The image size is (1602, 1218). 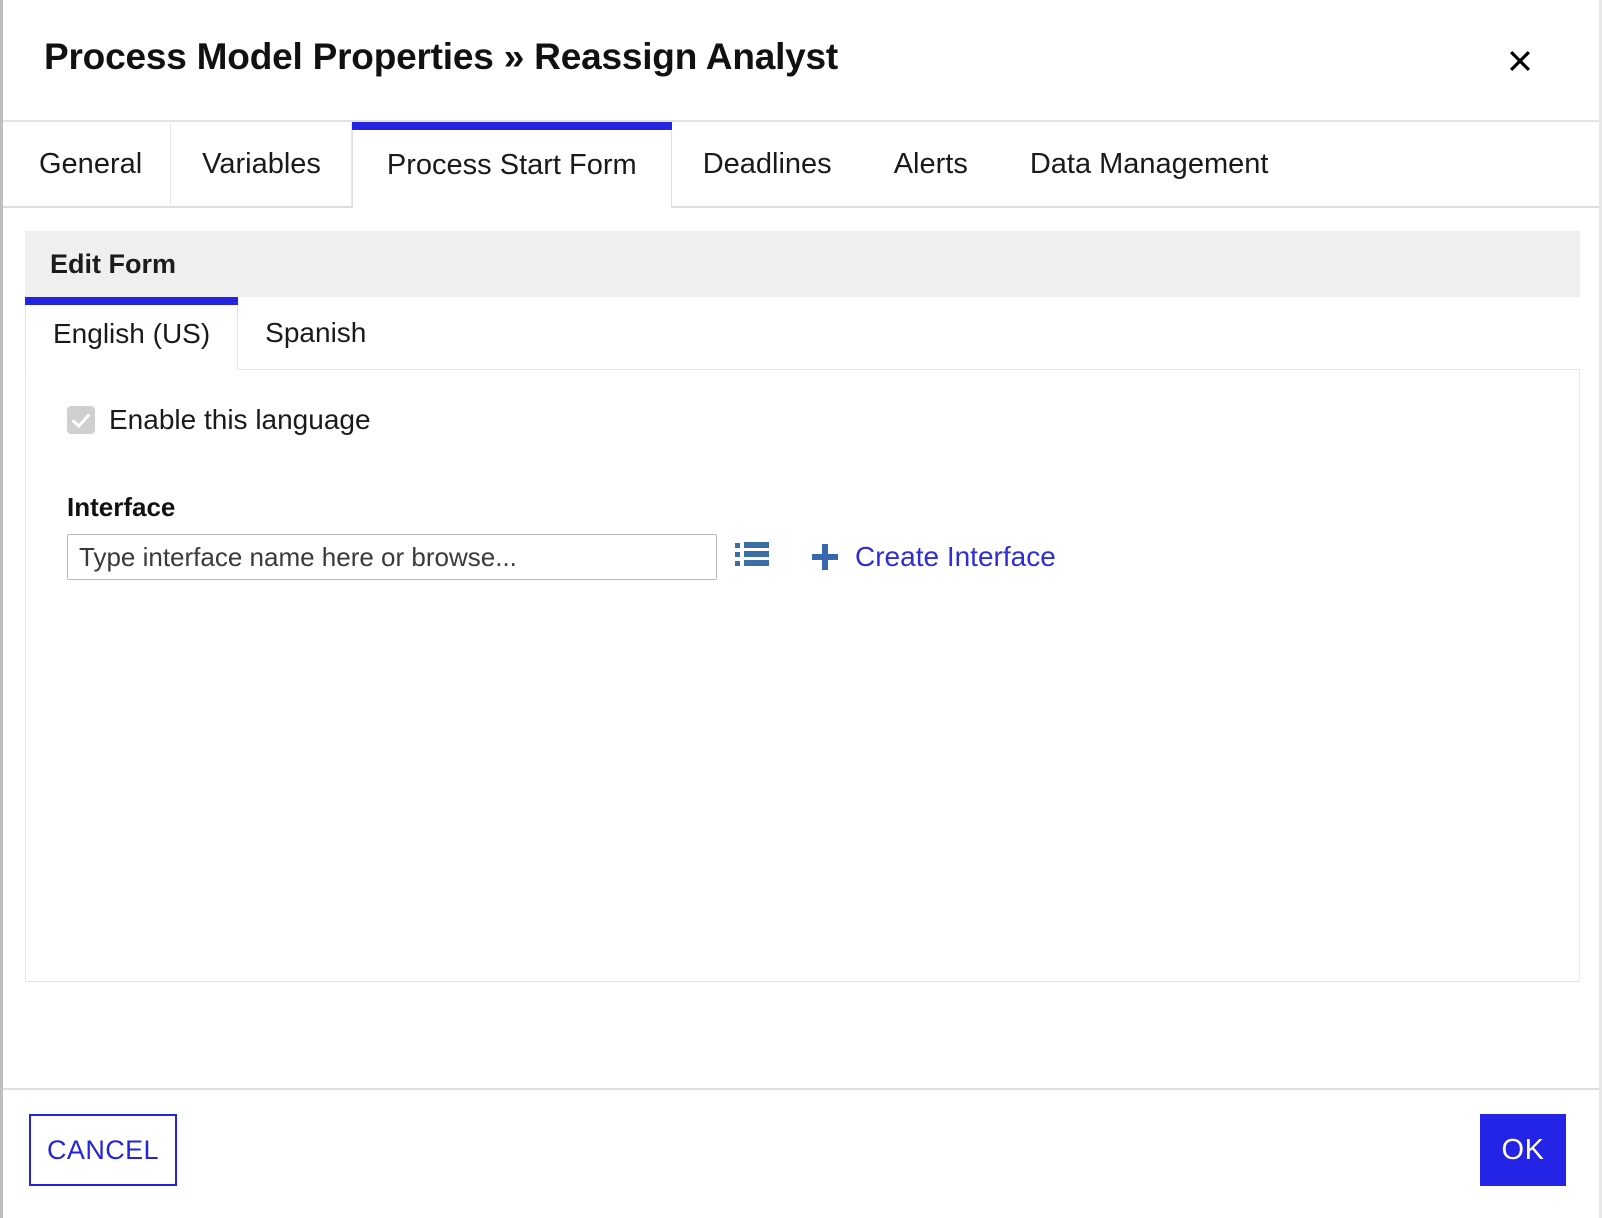 I want to click on edit-form-header-label: Edit Form, so click(x=113, y=263).